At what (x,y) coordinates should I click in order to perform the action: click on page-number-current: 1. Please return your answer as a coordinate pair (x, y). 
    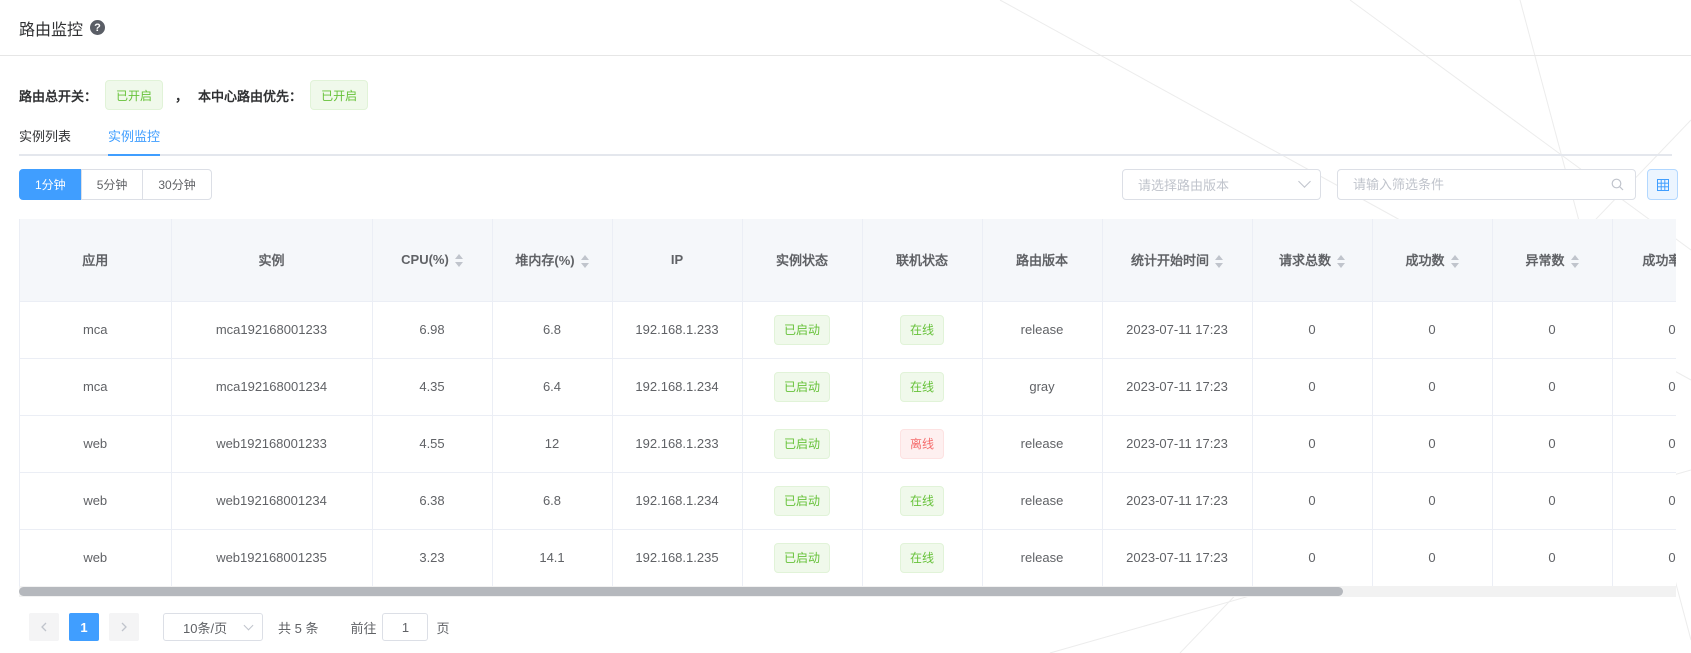
    Looking at the image, I should click on (84, 627).